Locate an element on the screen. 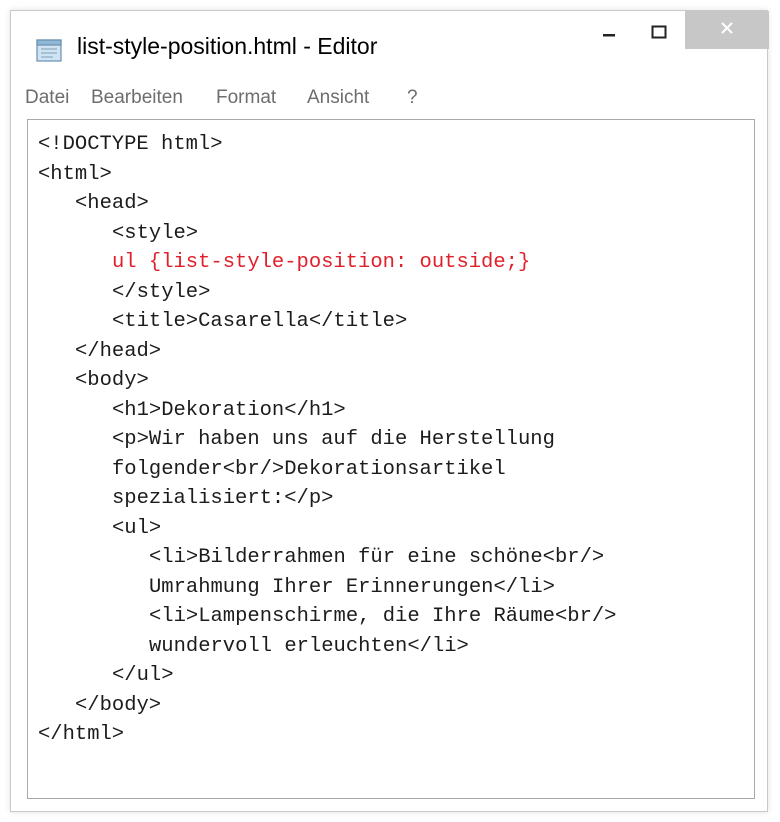 This screenshot has width=780, height=822. menu-item-bearbeiten: Bearbeiten is located at coordinates (137, 98).